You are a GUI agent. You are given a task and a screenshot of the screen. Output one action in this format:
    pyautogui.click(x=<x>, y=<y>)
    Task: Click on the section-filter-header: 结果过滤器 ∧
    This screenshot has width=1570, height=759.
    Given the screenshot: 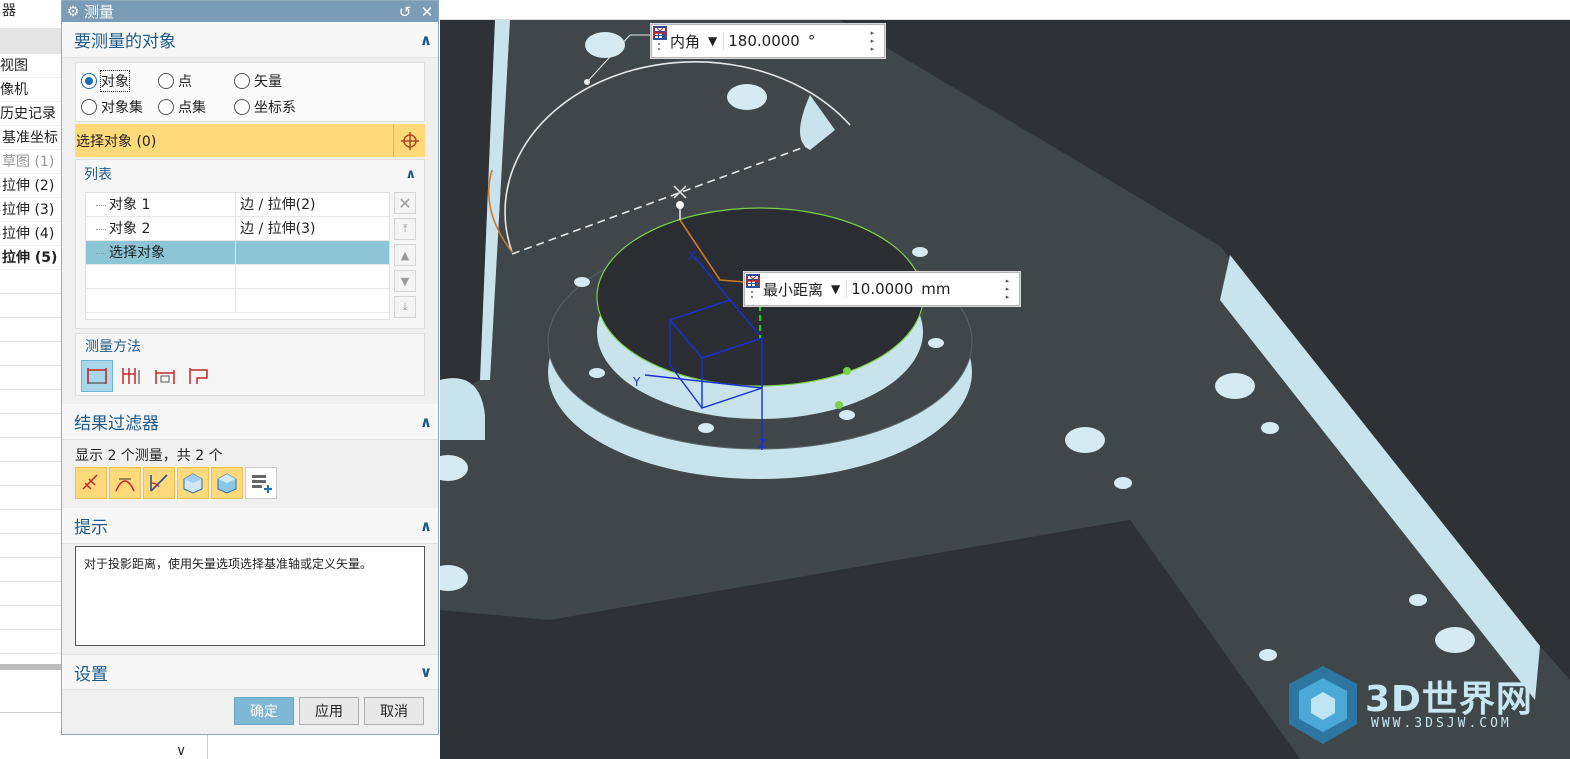 What is the action you would take?
    pyautogui.click(x=250, y=422)
    